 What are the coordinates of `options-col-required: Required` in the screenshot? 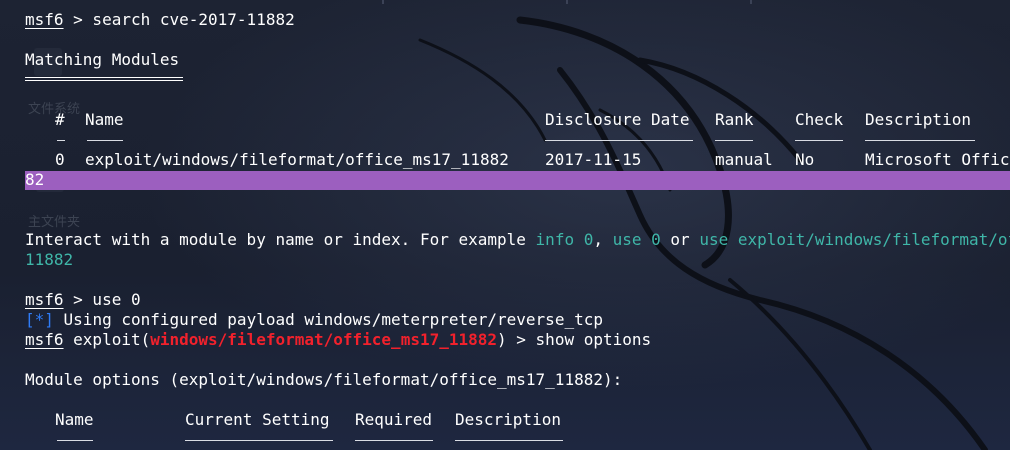 It's located at (394, 419).